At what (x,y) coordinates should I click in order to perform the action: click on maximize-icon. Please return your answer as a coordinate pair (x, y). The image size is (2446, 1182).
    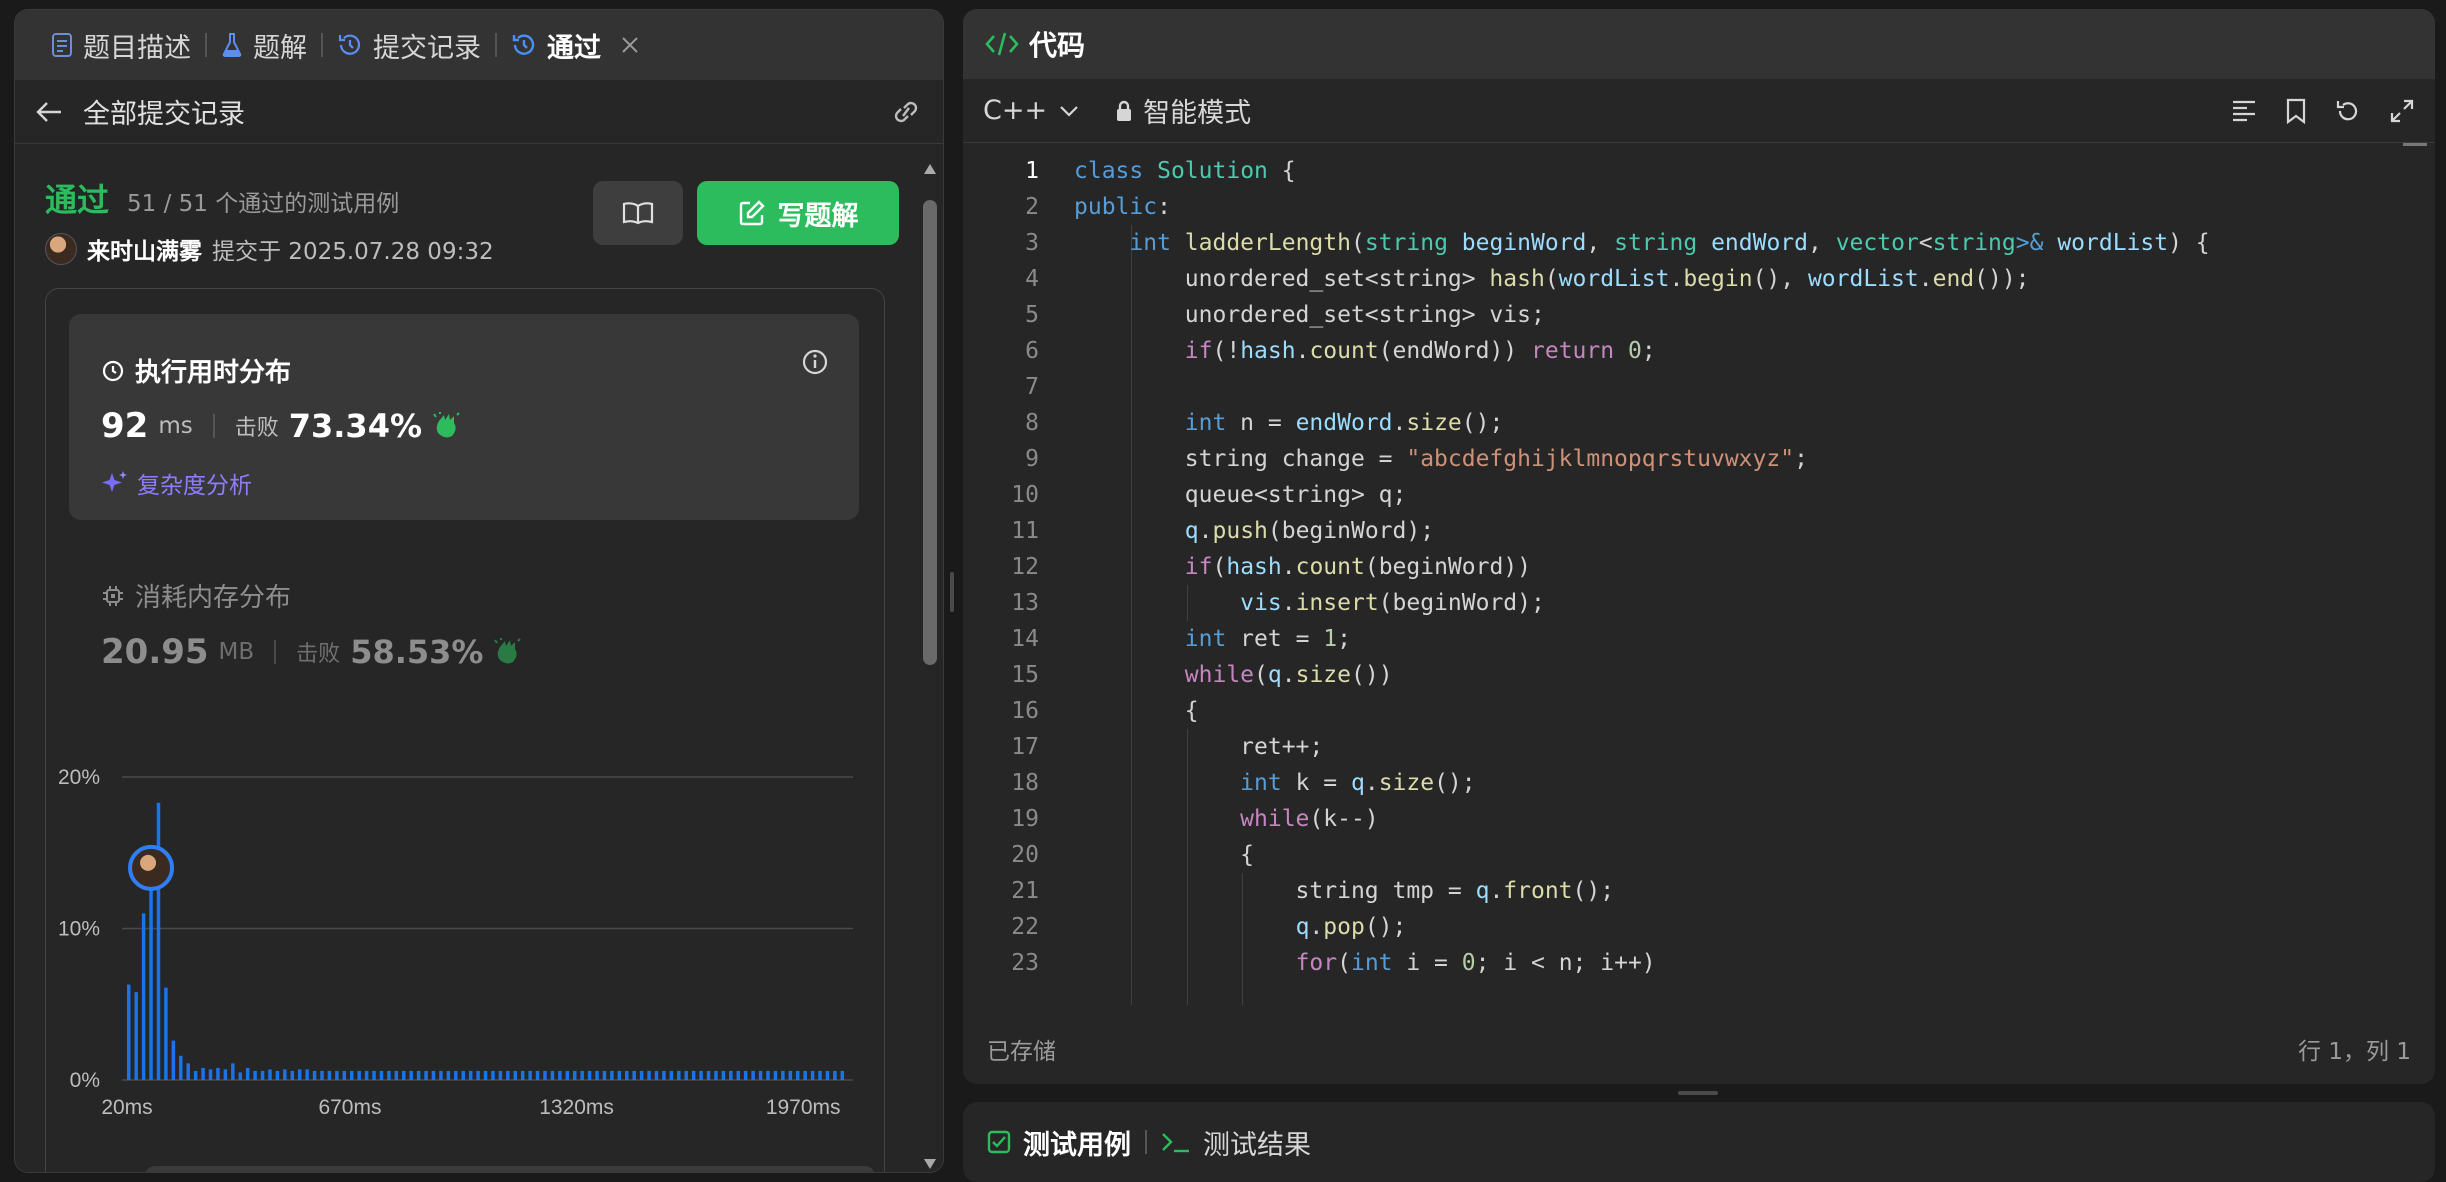
    Looking at the image, I should click on (2402, 111).